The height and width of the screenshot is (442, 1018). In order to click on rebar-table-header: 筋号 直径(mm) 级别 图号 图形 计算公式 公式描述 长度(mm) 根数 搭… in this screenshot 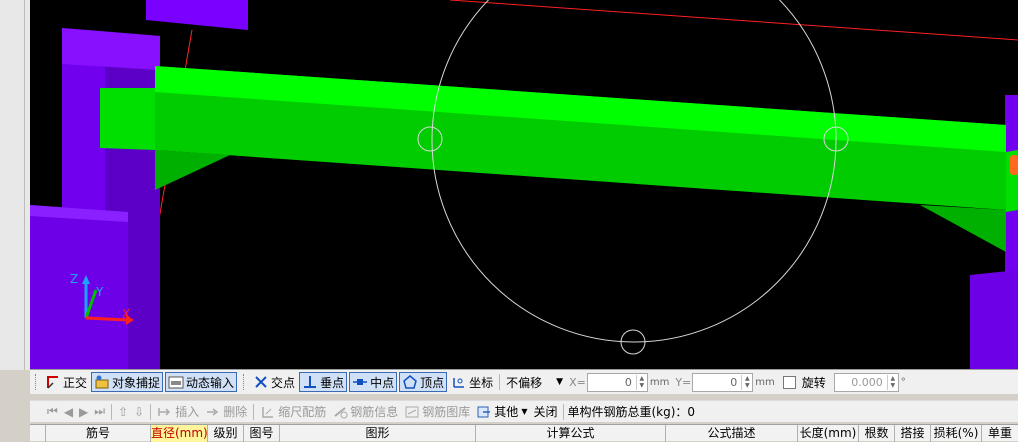, I will do `click(524, 433)`.